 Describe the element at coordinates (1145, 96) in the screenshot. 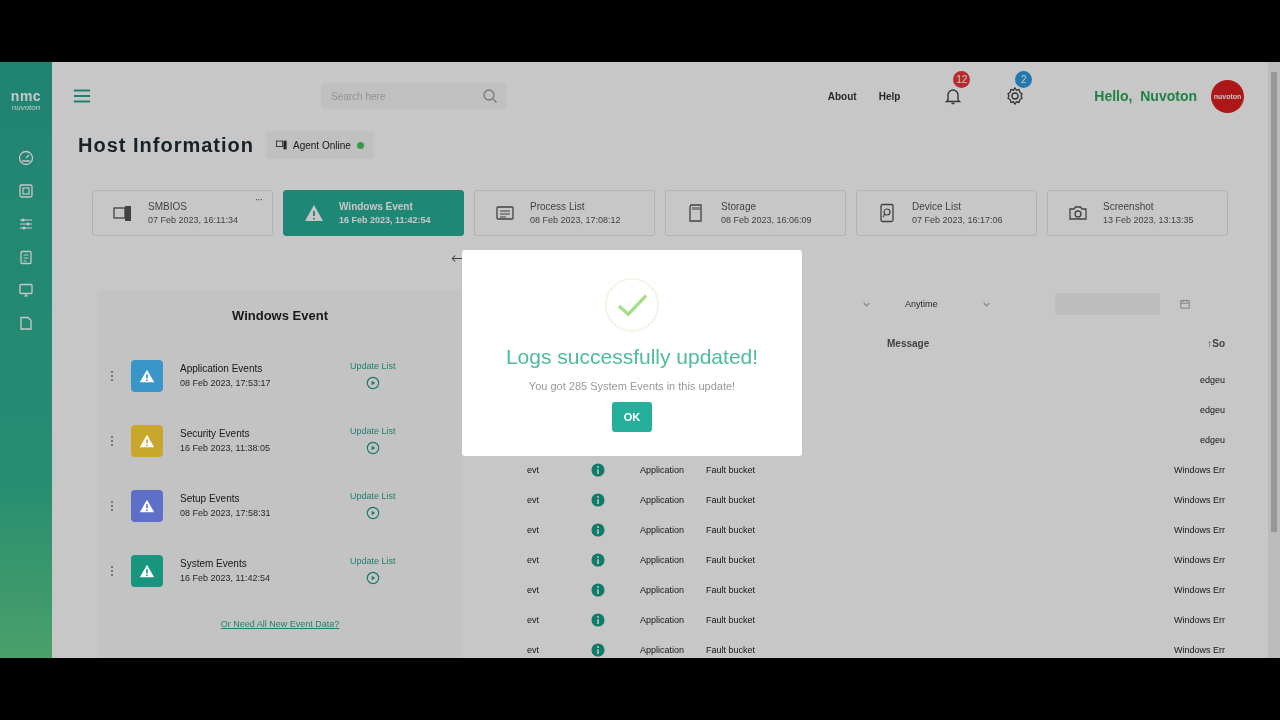

I see `greeting-text: Hello, Nuvoton` at that location.